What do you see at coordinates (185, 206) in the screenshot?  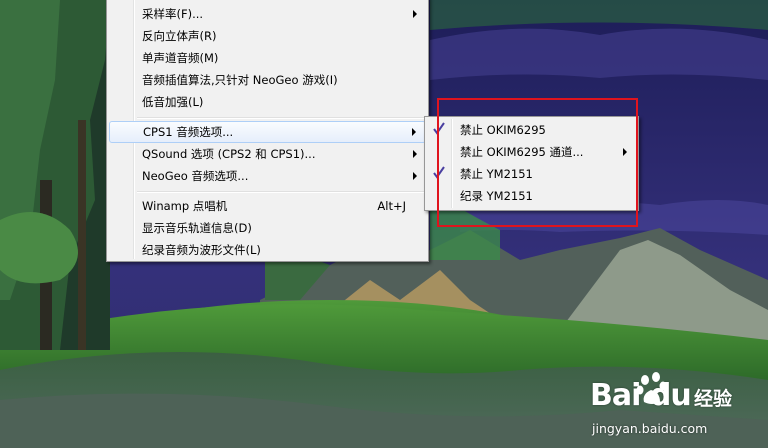 I see `menu-item-label: Winamp 点唱机` at bounding box center [185, 206].